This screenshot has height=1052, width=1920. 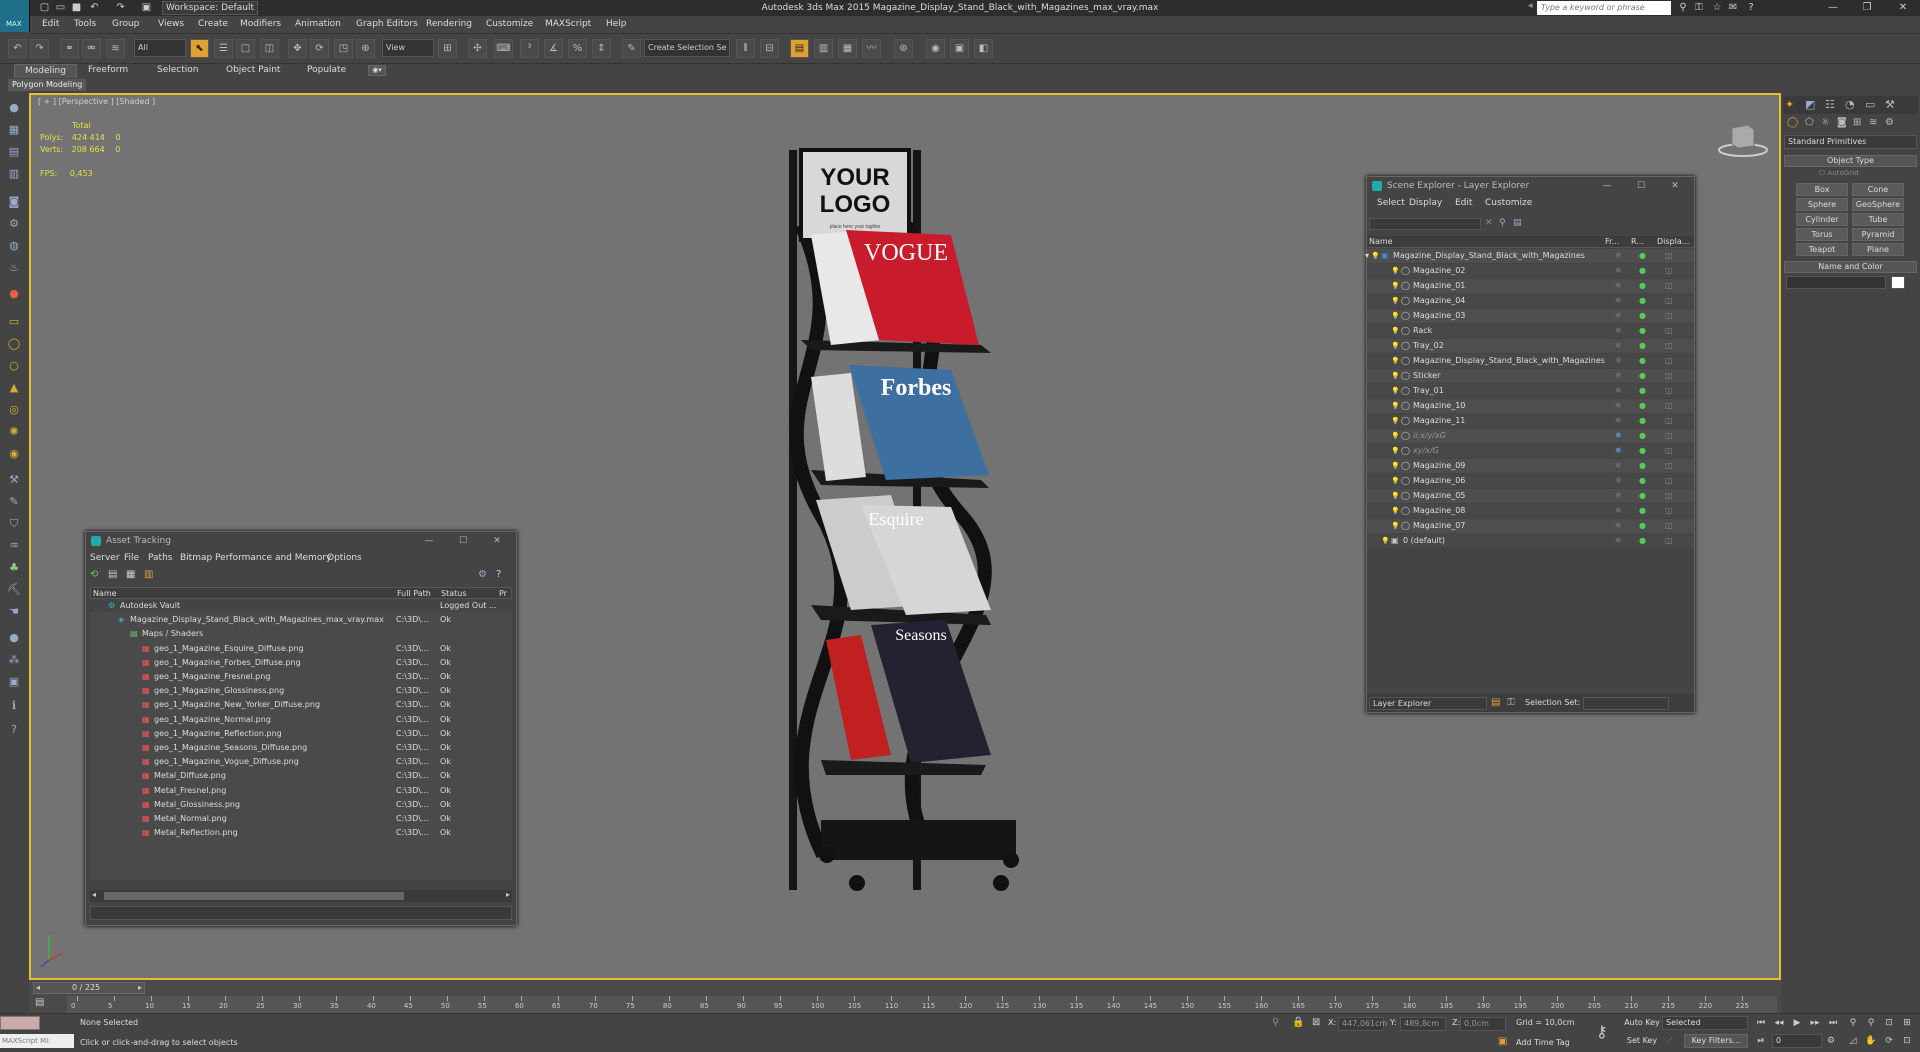 What do you see at coordinates (94, 894) in the screenshot?
I see `scroll-left-icon: ◂` at bounding box center [94, 894].